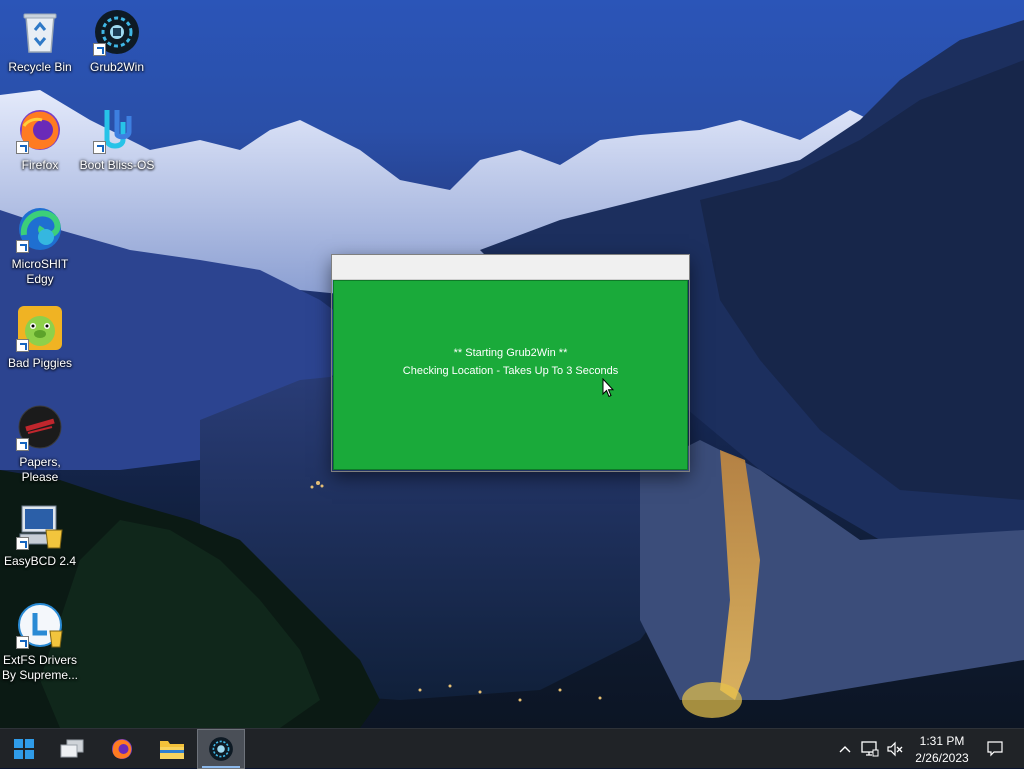  I want to click on desktop-icon-label: EasyBCD 2.4, so click(40, 561).